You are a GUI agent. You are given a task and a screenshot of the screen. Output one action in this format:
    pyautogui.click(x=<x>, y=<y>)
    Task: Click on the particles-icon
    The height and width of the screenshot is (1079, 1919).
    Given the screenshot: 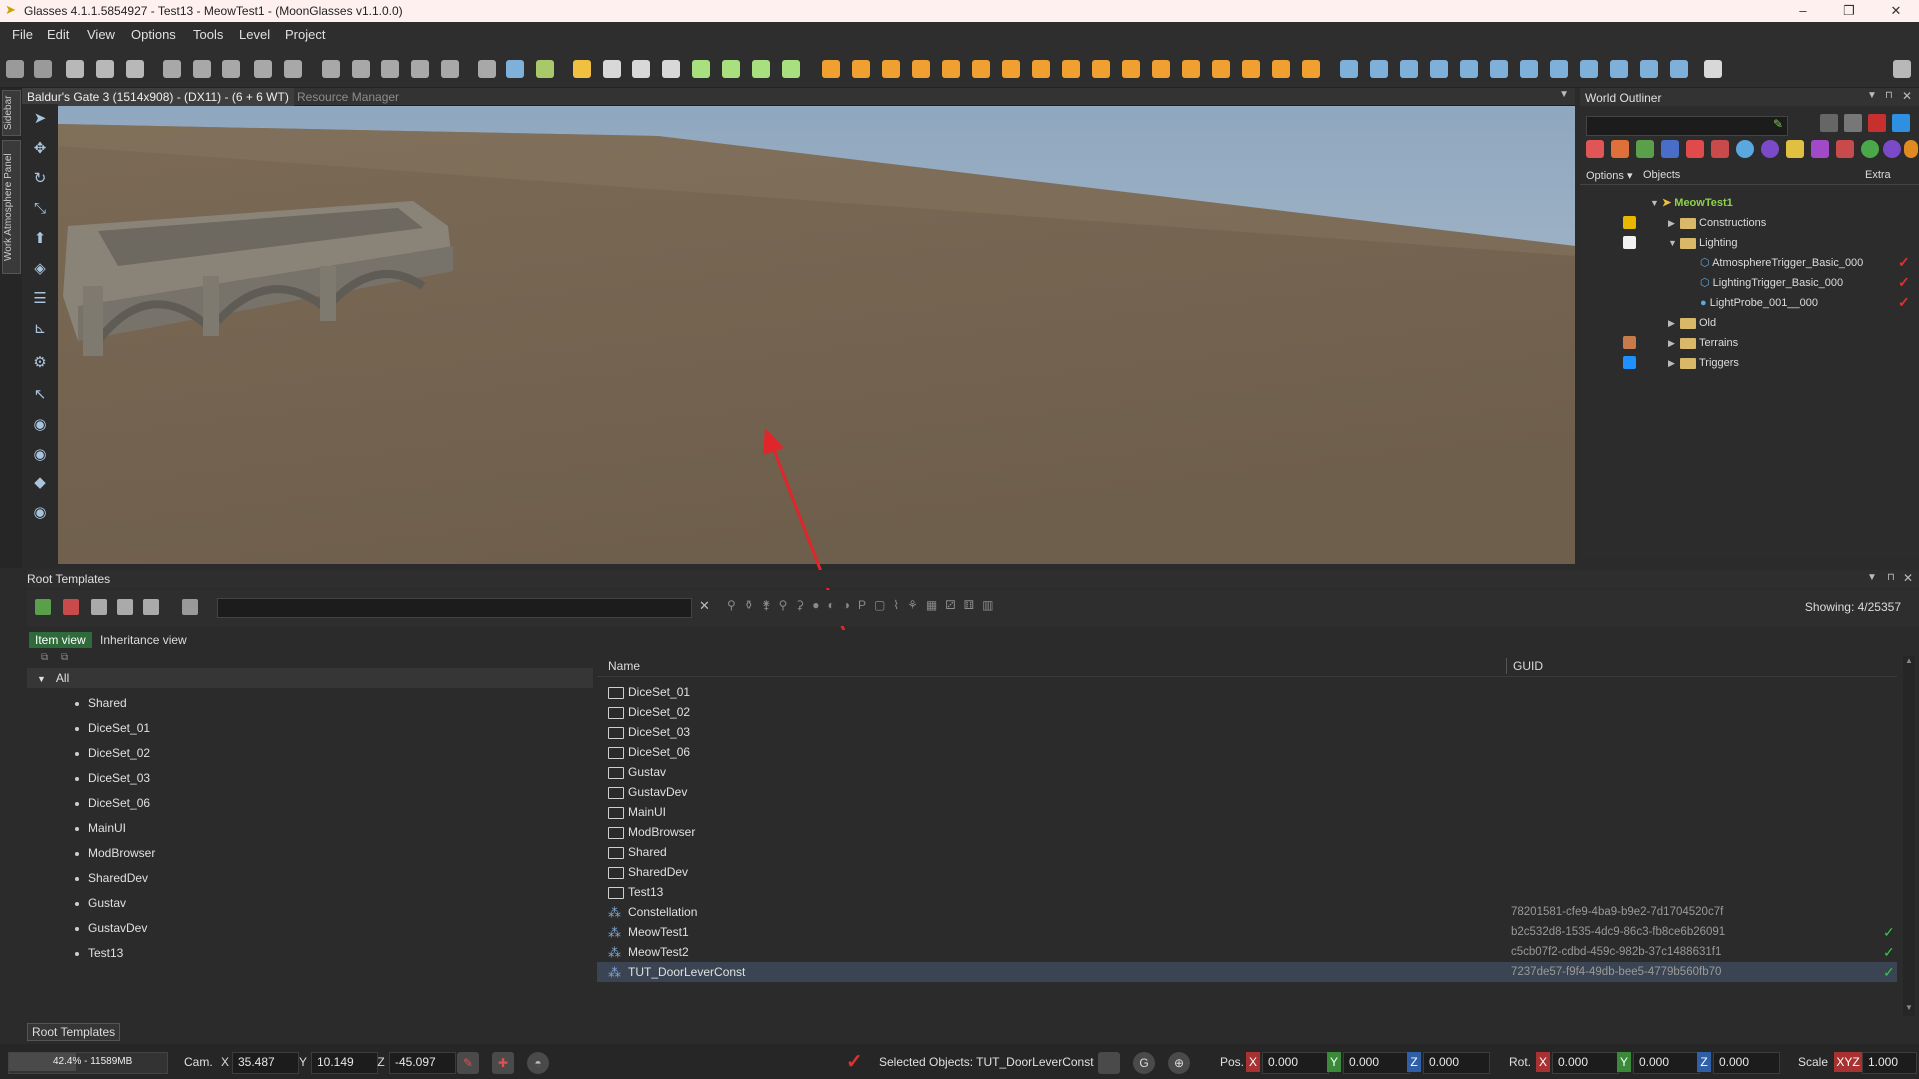 What is the action you would take?
    pyautogui.click(x=671, y=69)
    